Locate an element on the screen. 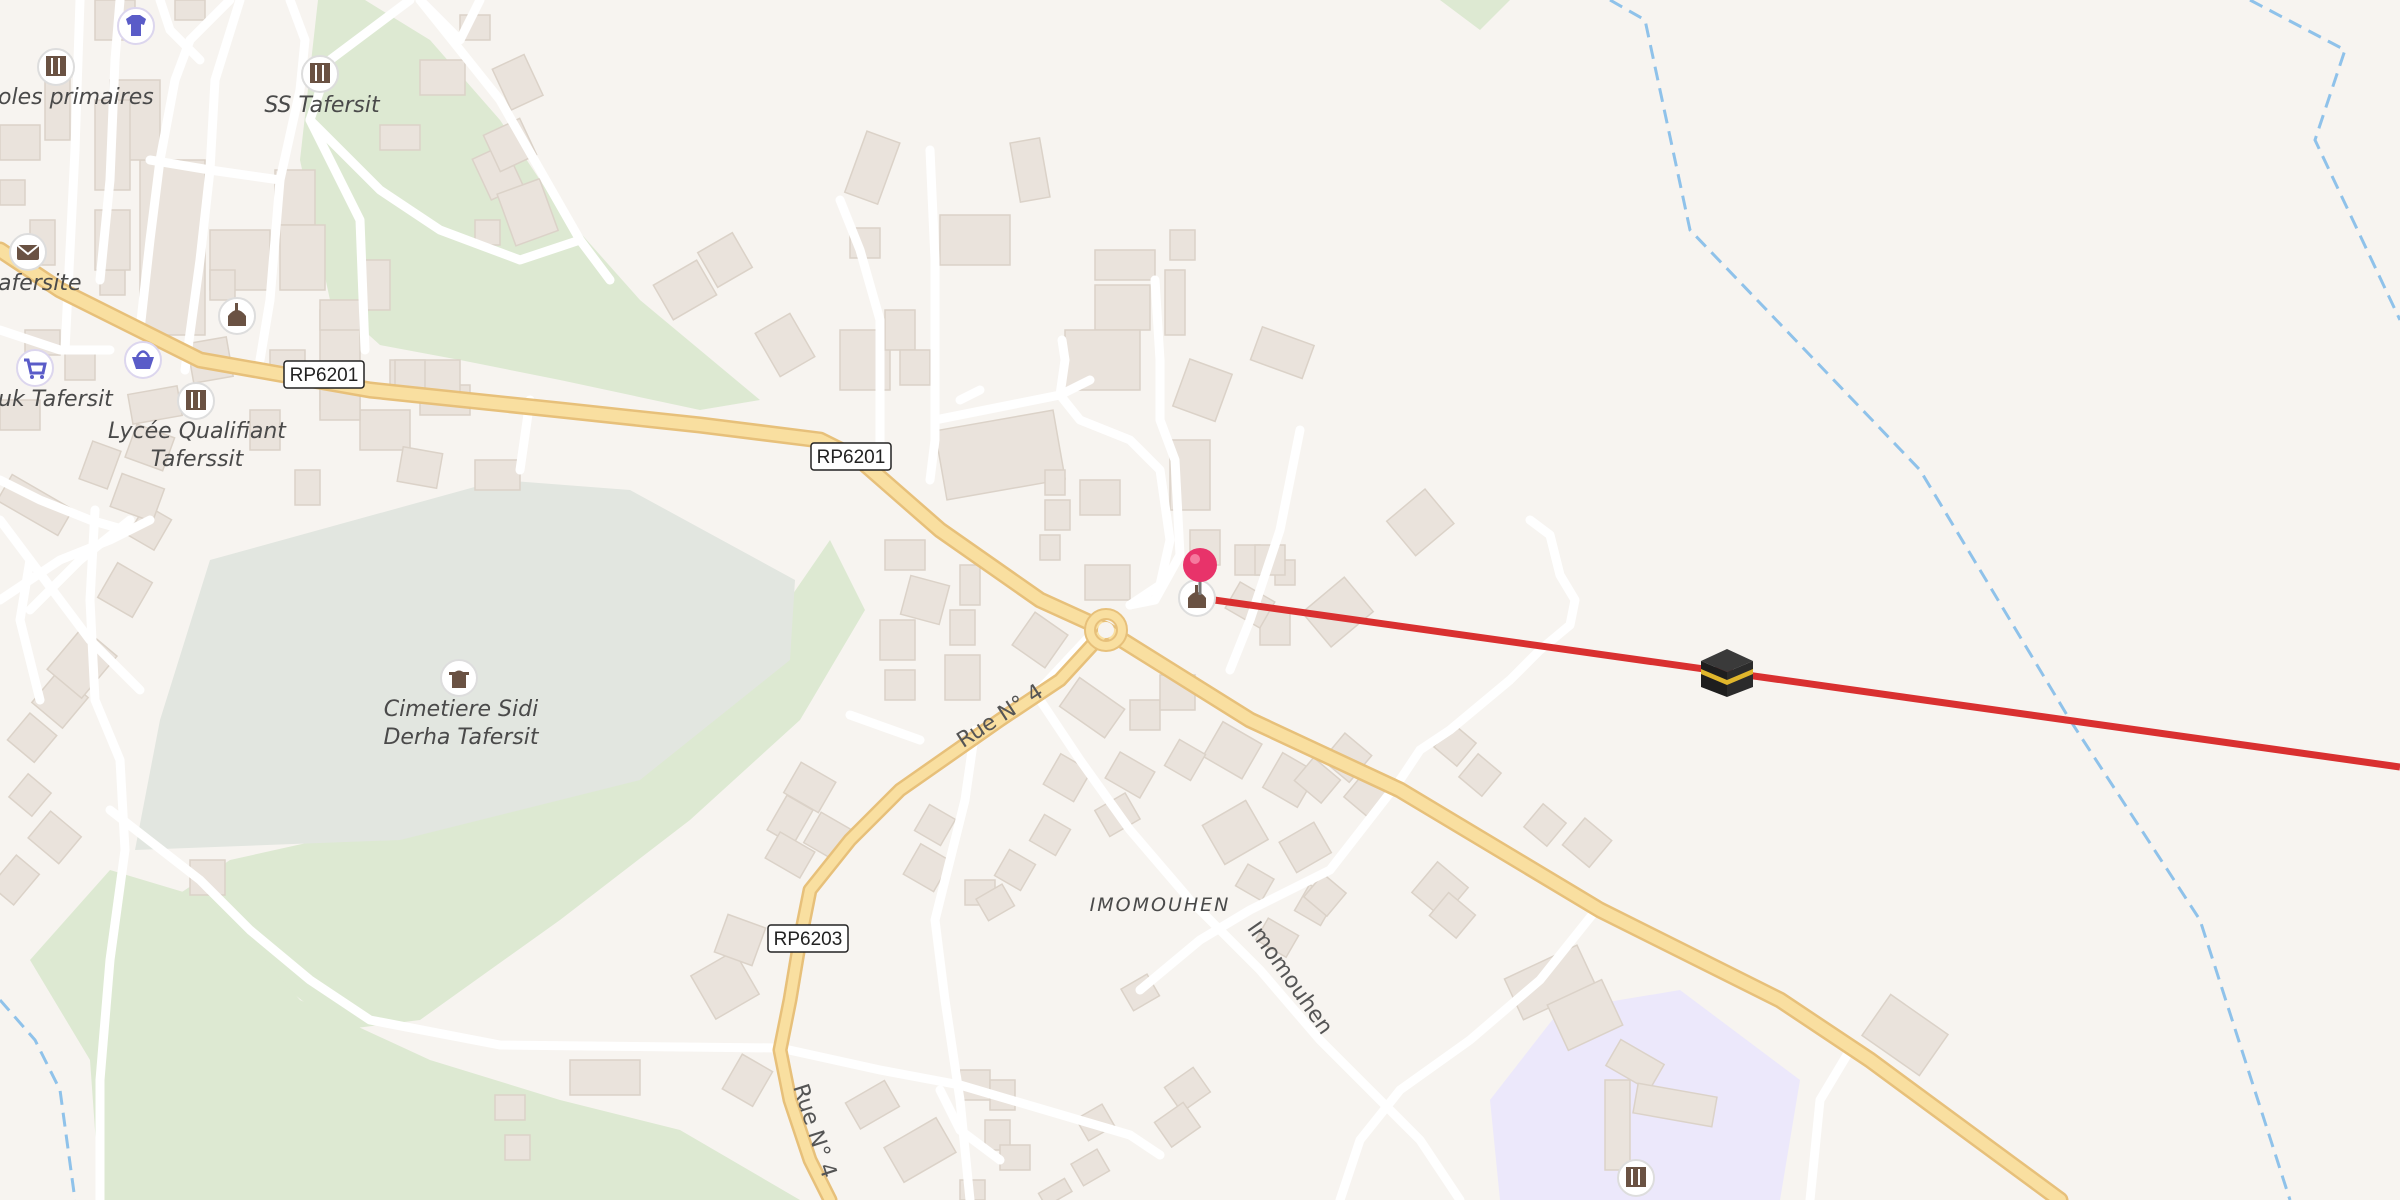 The image size is (2400, 1200). poi-label-cemetery-line2: Derha Tafersit is located at coordinates (461, 737).